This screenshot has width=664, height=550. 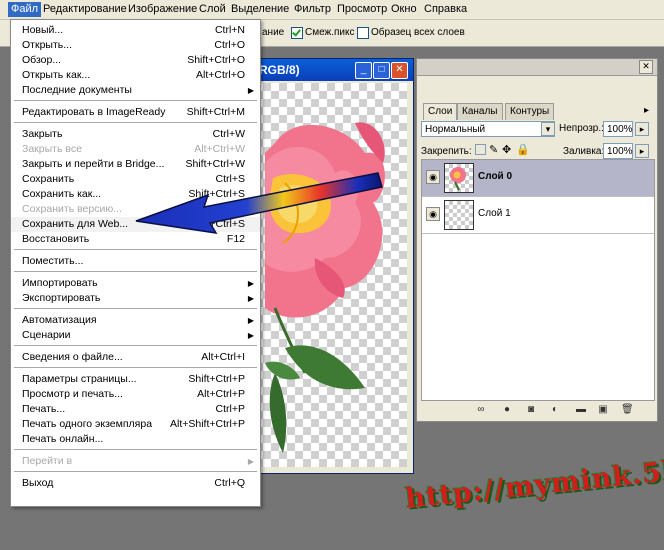 What do you see at coordinates (642, 129) in the screenshot?
I see `opacity-arrow-icon: ▸` at bounding box center [642, 129].